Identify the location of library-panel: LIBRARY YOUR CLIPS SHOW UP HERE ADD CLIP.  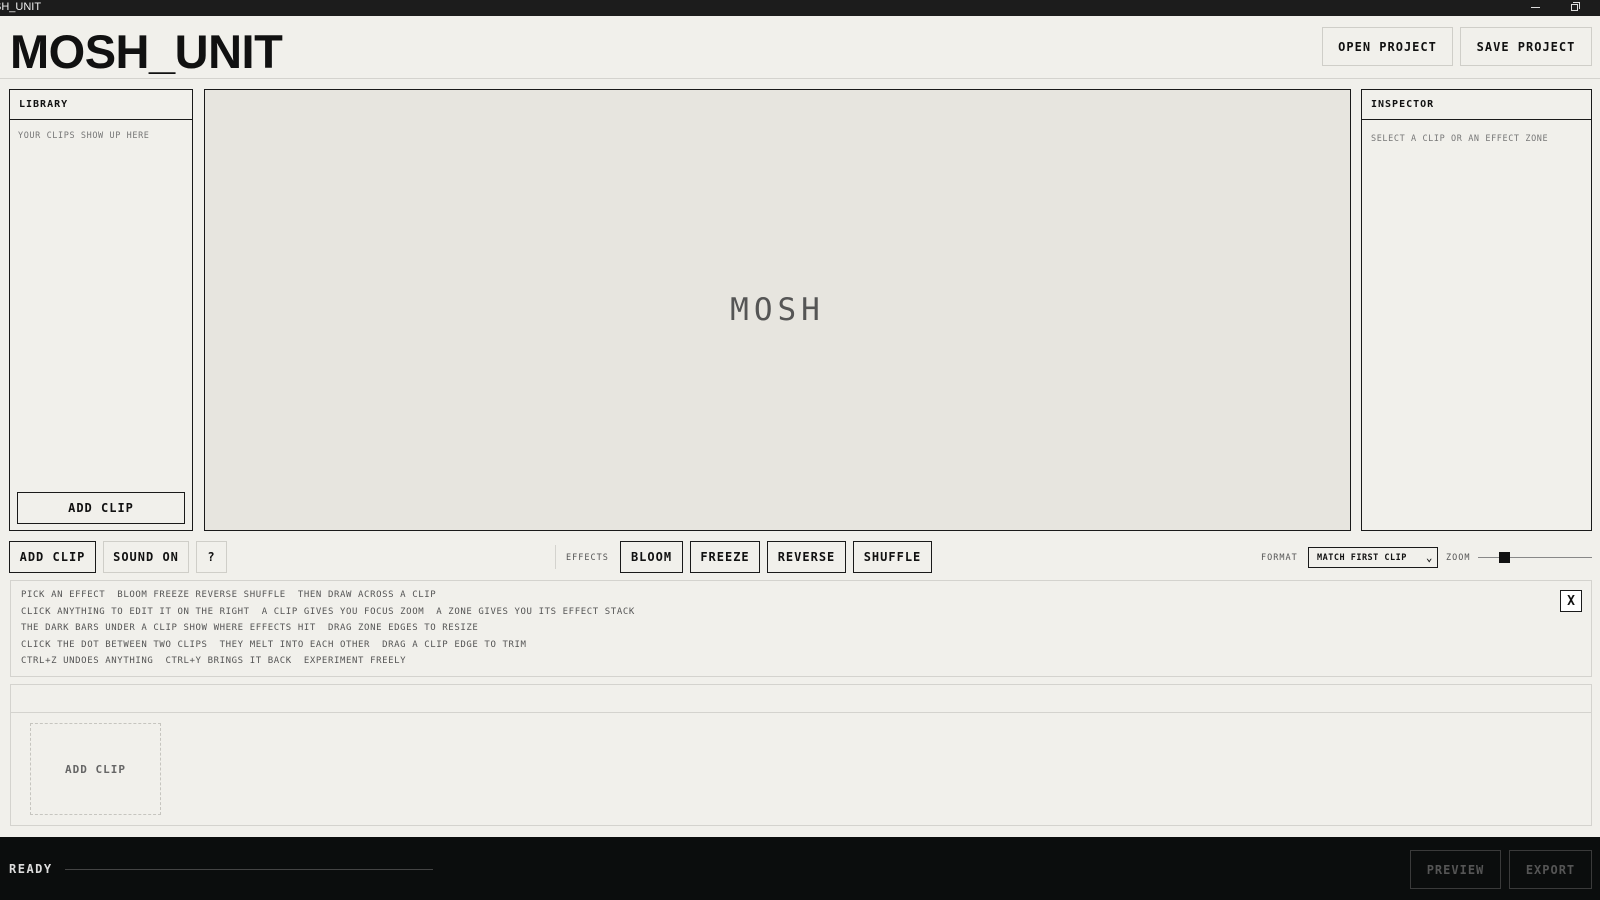
(101, 310).